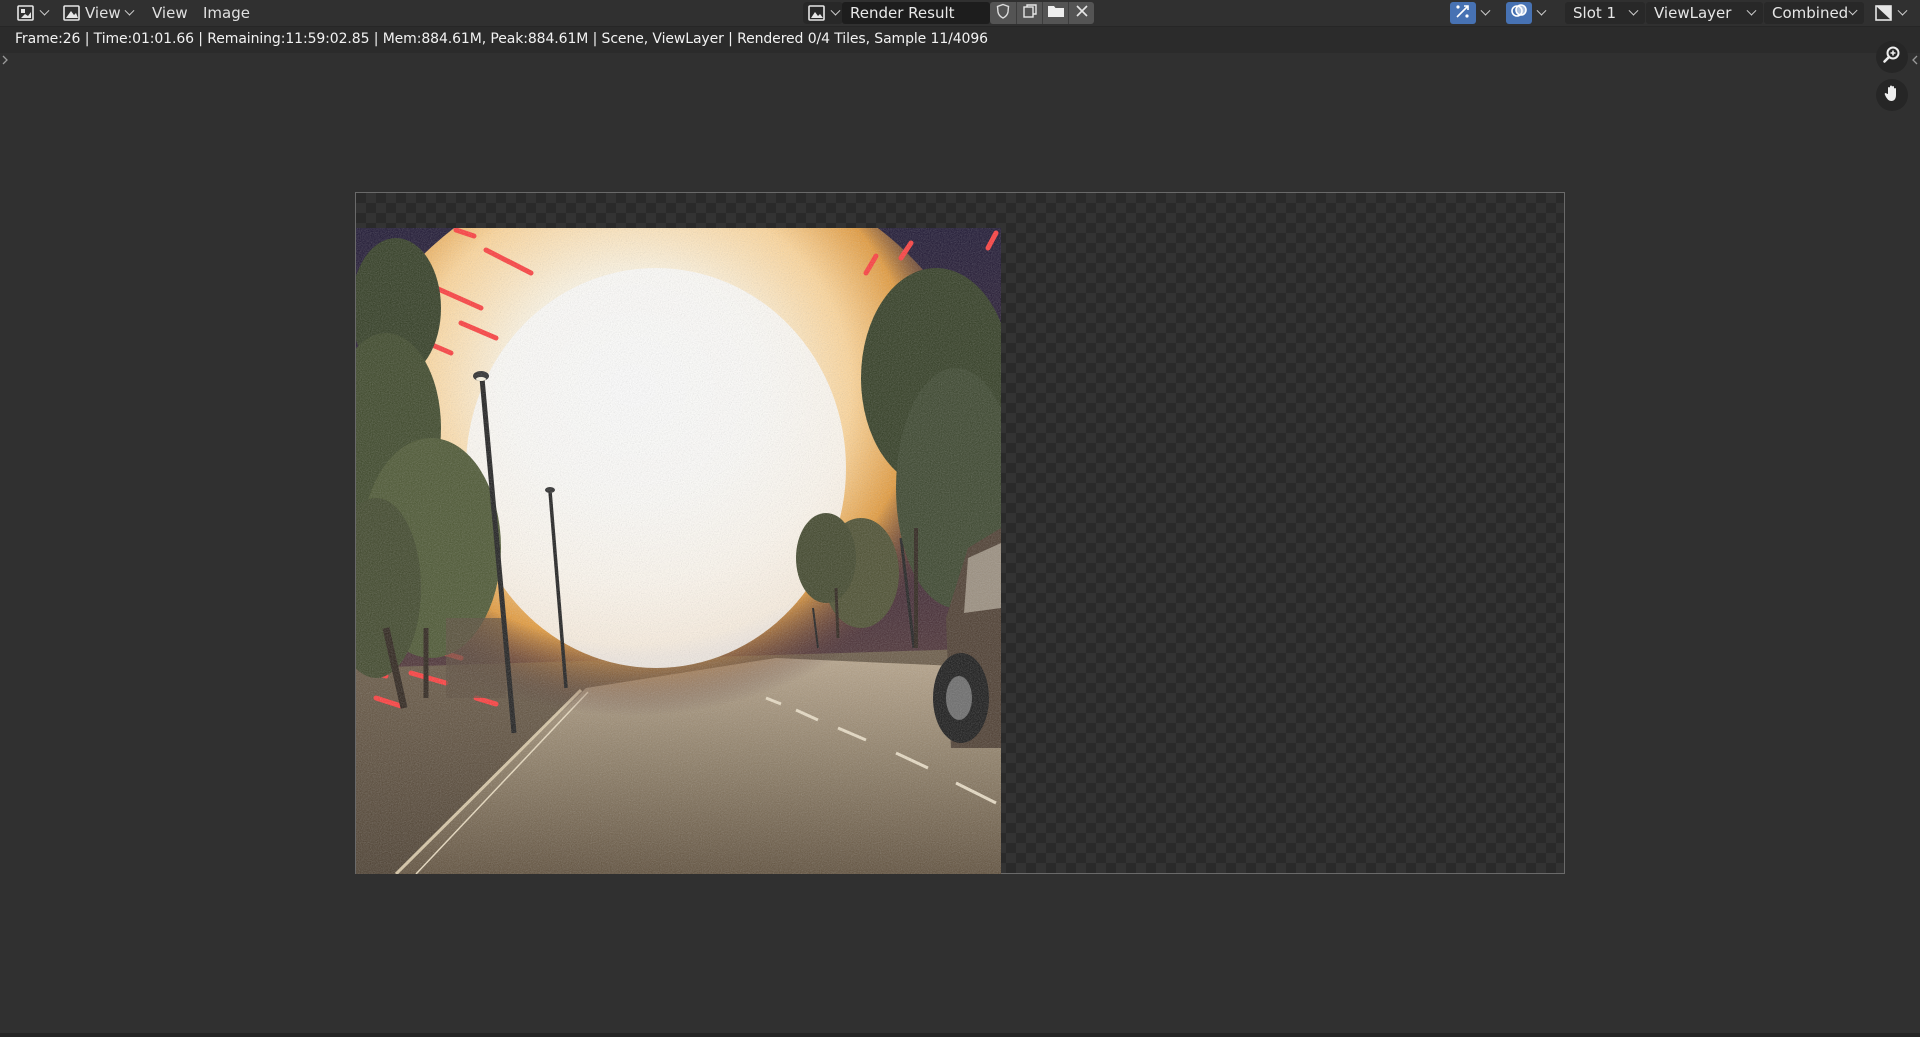  Describe the element at coordinates (1810, 13) in the screenshot. I see `render-pass-label: Combined` at that location.